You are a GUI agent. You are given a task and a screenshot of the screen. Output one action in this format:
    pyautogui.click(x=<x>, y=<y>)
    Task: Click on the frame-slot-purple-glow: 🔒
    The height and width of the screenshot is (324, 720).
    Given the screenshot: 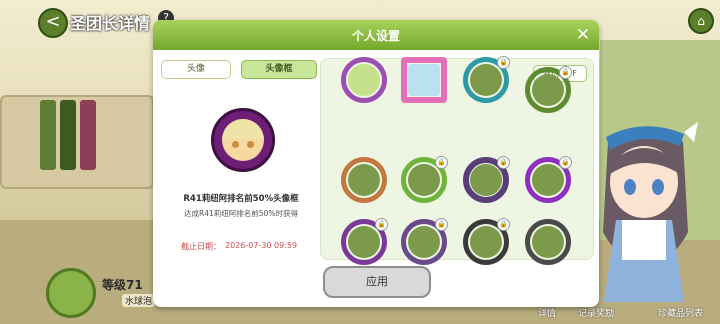 What is the action you would take?
    pyautogui.click(x=548, y=179)
    